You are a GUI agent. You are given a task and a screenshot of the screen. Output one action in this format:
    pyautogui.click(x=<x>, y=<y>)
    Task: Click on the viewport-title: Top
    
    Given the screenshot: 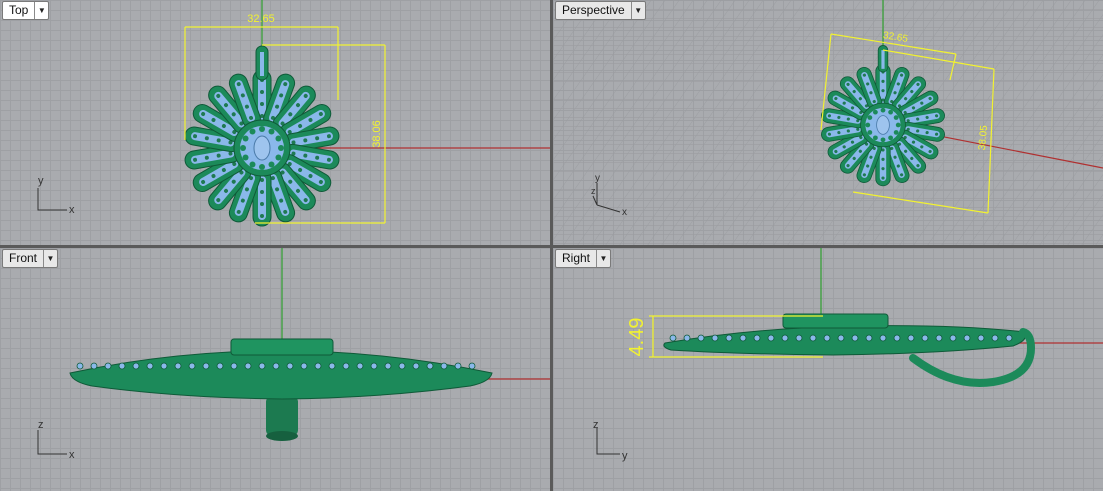 What is the action you would take?
    pyautogui.click(x=19, y=10)
    